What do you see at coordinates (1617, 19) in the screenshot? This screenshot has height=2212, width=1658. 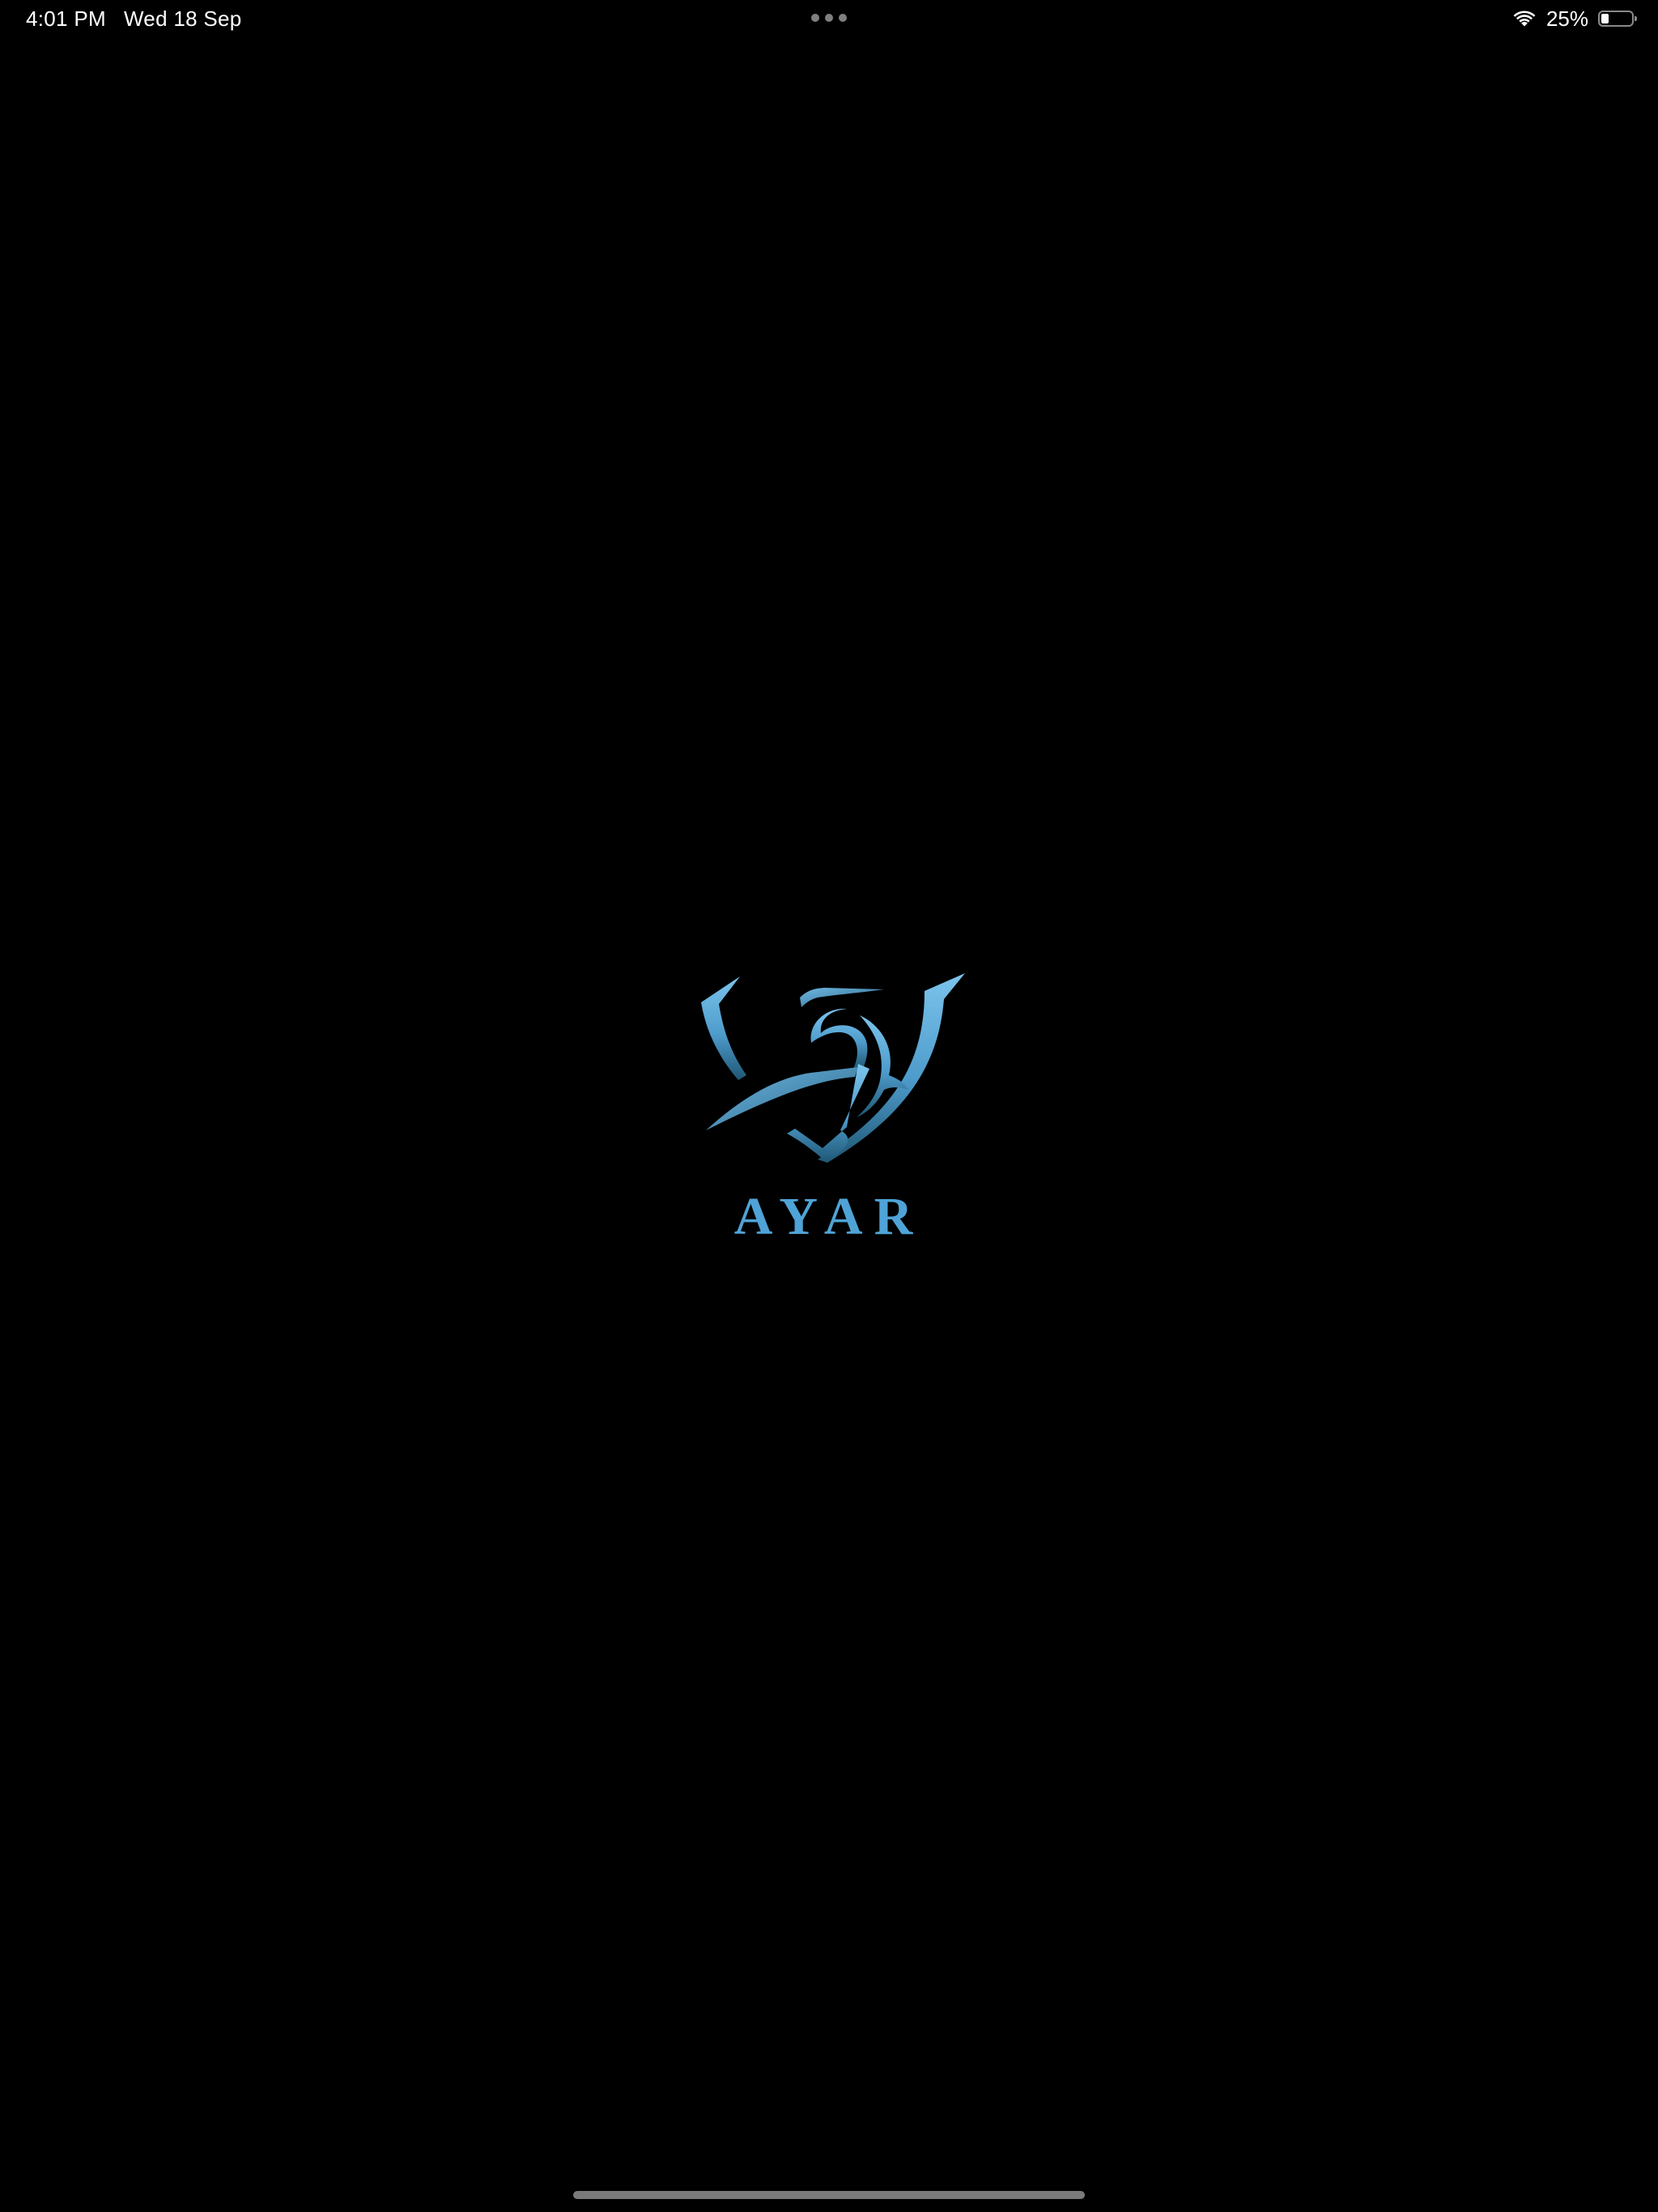 I see `battery-icon` at bounding box center [1617, 19].